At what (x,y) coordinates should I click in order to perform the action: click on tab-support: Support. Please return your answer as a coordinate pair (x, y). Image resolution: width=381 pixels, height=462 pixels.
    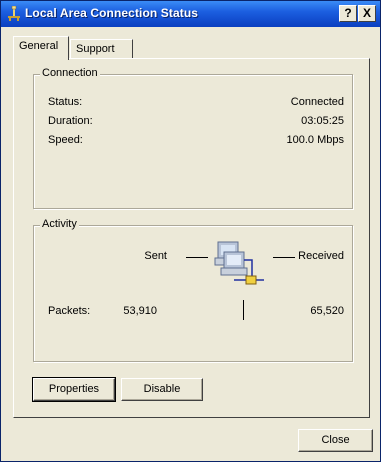
    Looking at the image, I should click on (101, 49).